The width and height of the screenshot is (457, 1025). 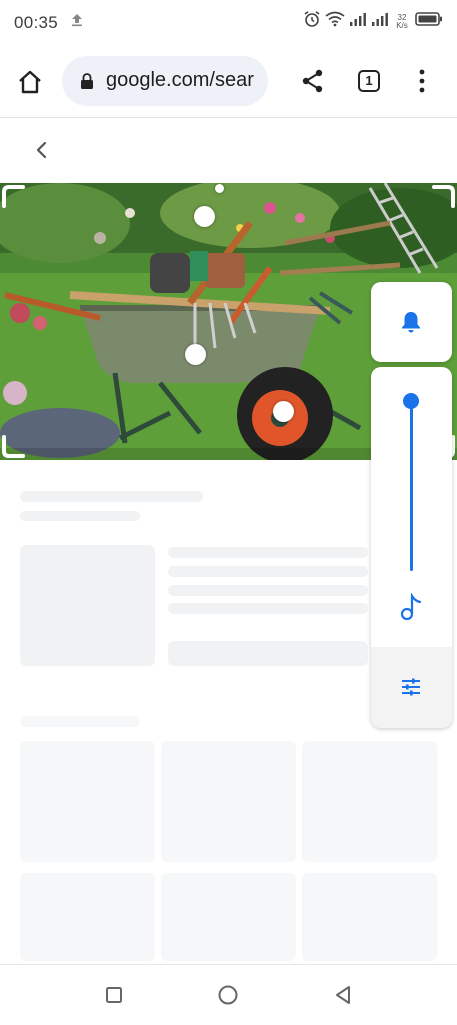 What do you see at coordinates (77, 22) in the screenshot?
I see `upload-icon` at bounding box center [77, 22].